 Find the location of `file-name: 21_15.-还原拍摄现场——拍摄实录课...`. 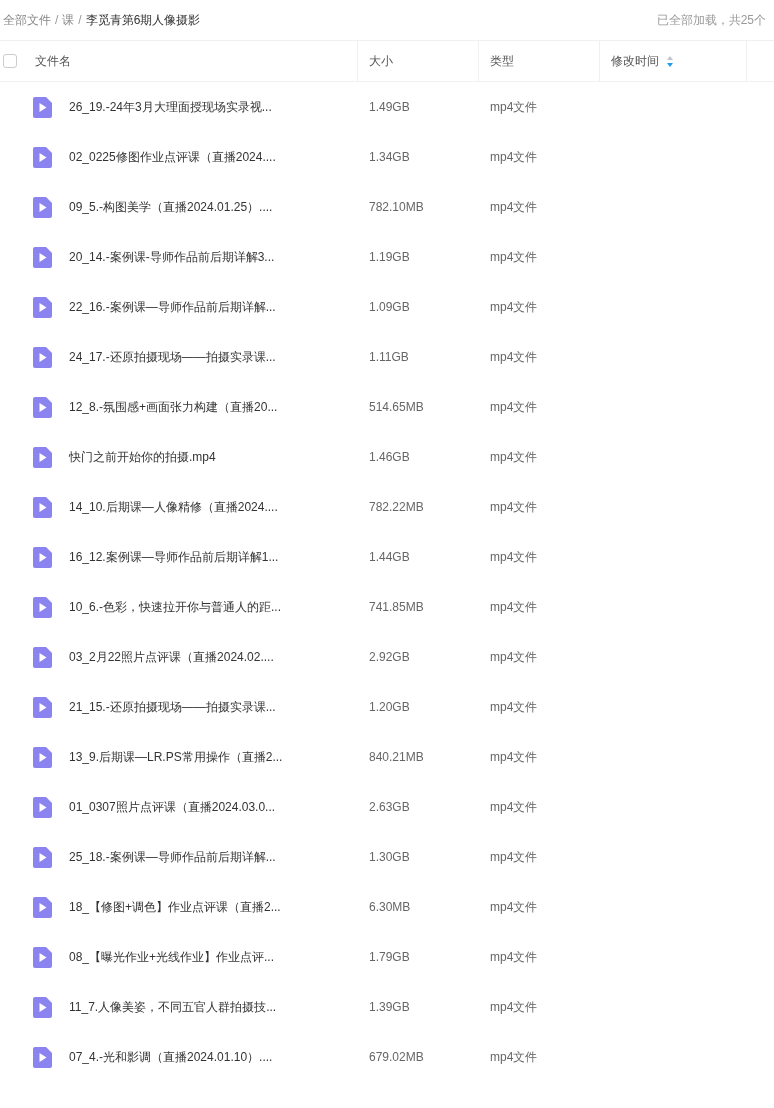

file-name: 21_15.-还原拍摄现场——拍摄实录课... is located at coordinates (172, 707).